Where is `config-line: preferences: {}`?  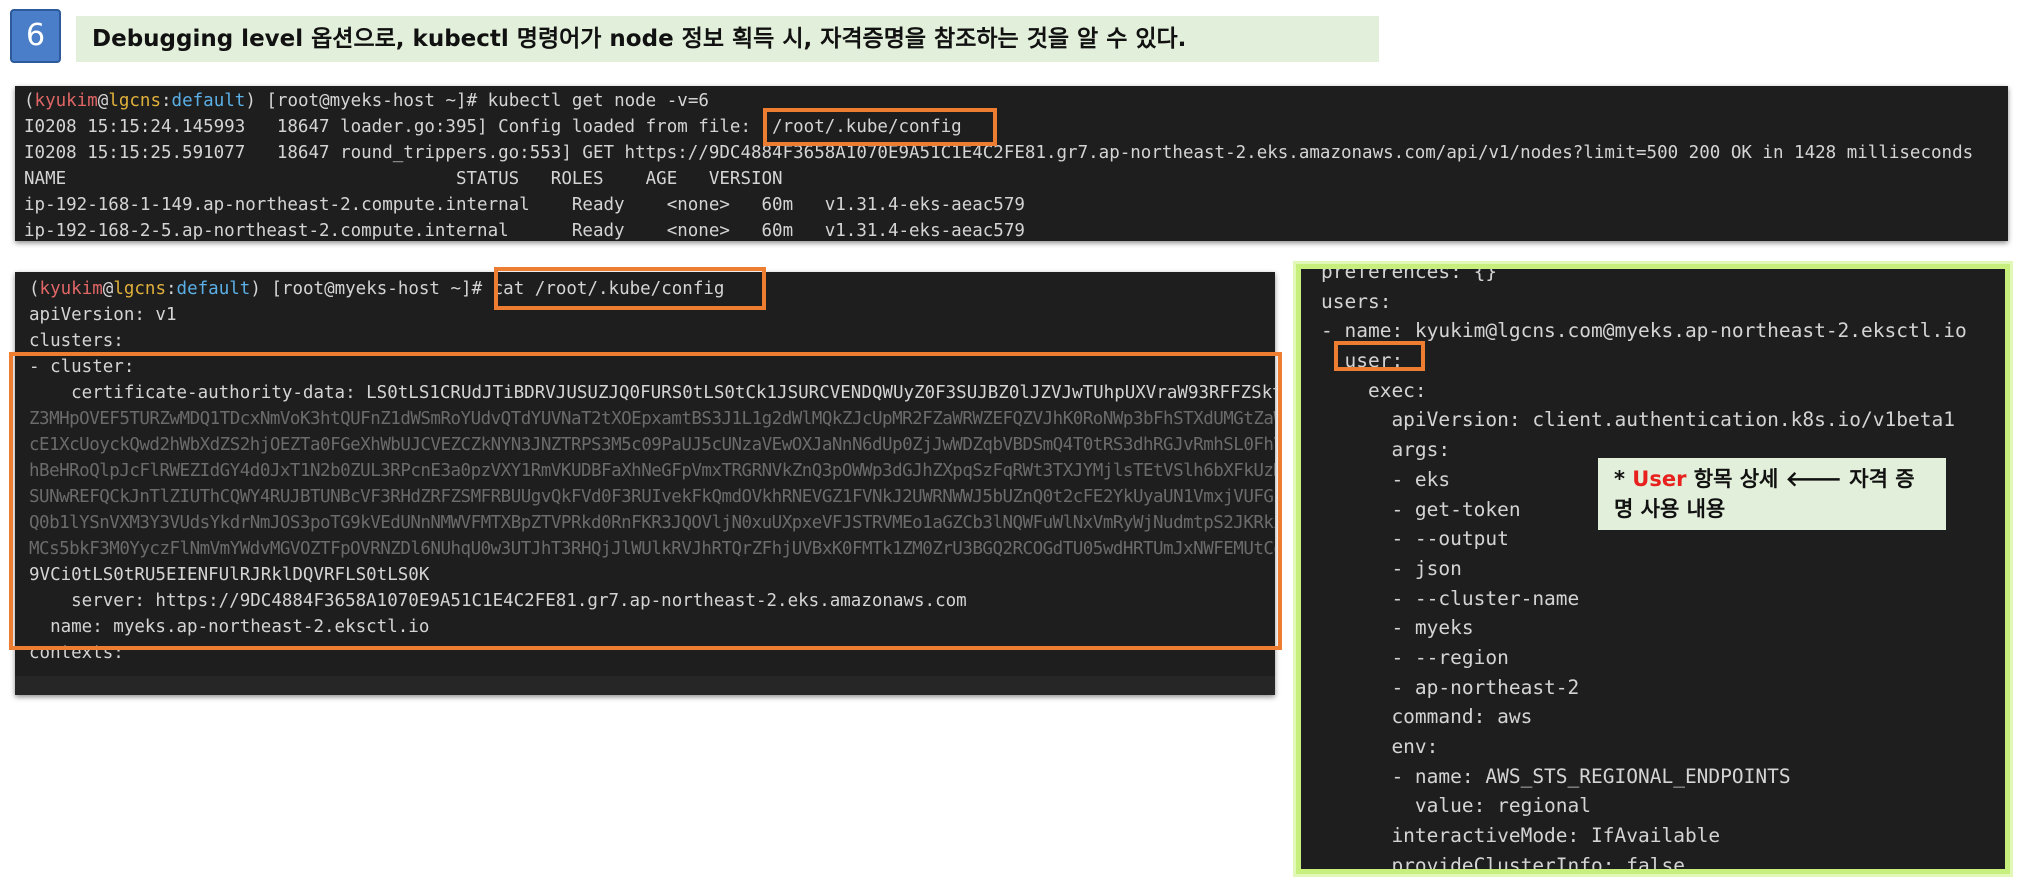
config-line: preferences: {} is located at coordinates (1409, 273).